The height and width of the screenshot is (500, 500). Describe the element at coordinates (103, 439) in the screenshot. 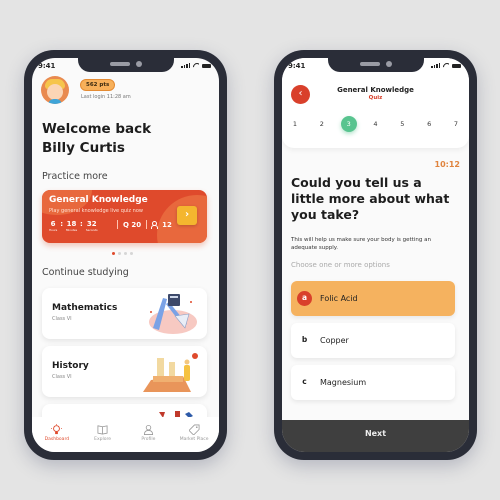

I see `tab-label: Explore` at that location.